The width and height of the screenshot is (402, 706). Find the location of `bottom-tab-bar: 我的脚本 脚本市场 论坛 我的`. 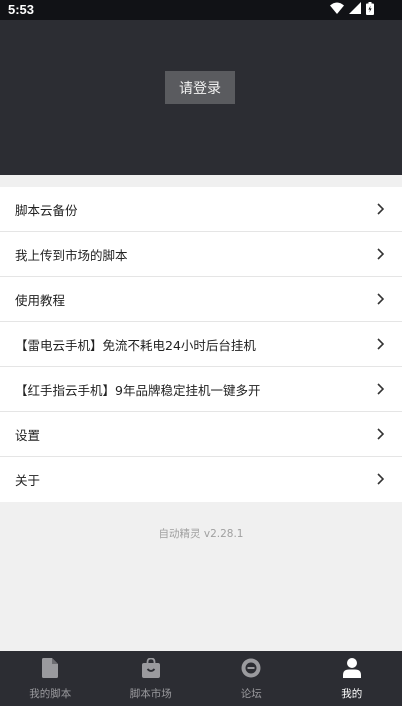

bottom-tab-bar: 我的脚本 脚本市场 论坛 我的 is located at coordinates (201, 678).